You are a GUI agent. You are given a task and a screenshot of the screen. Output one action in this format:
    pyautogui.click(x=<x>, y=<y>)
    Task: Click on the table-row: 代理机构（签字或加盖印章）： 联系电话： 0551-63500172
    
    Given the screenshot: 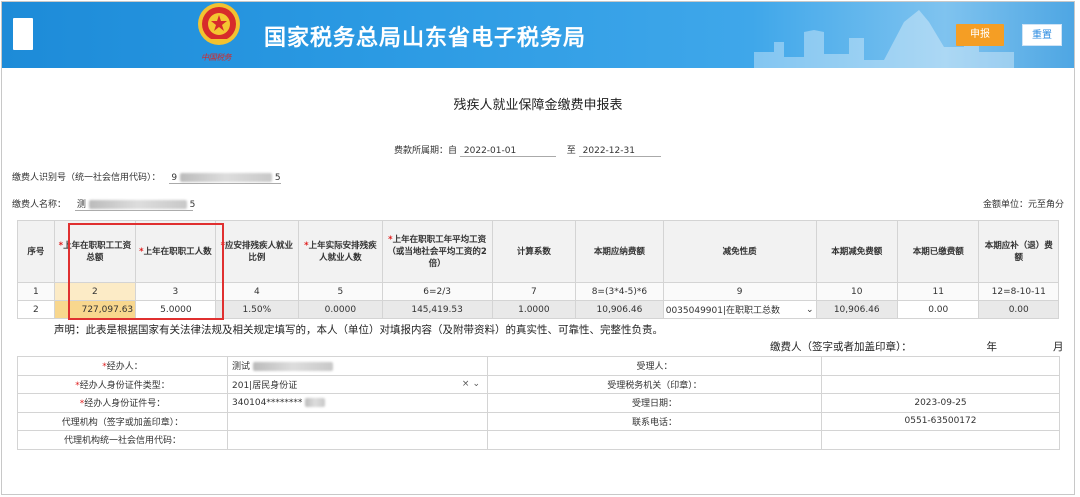 What is the action you would take?
    pyautogui.click(x=538, y=421)
    